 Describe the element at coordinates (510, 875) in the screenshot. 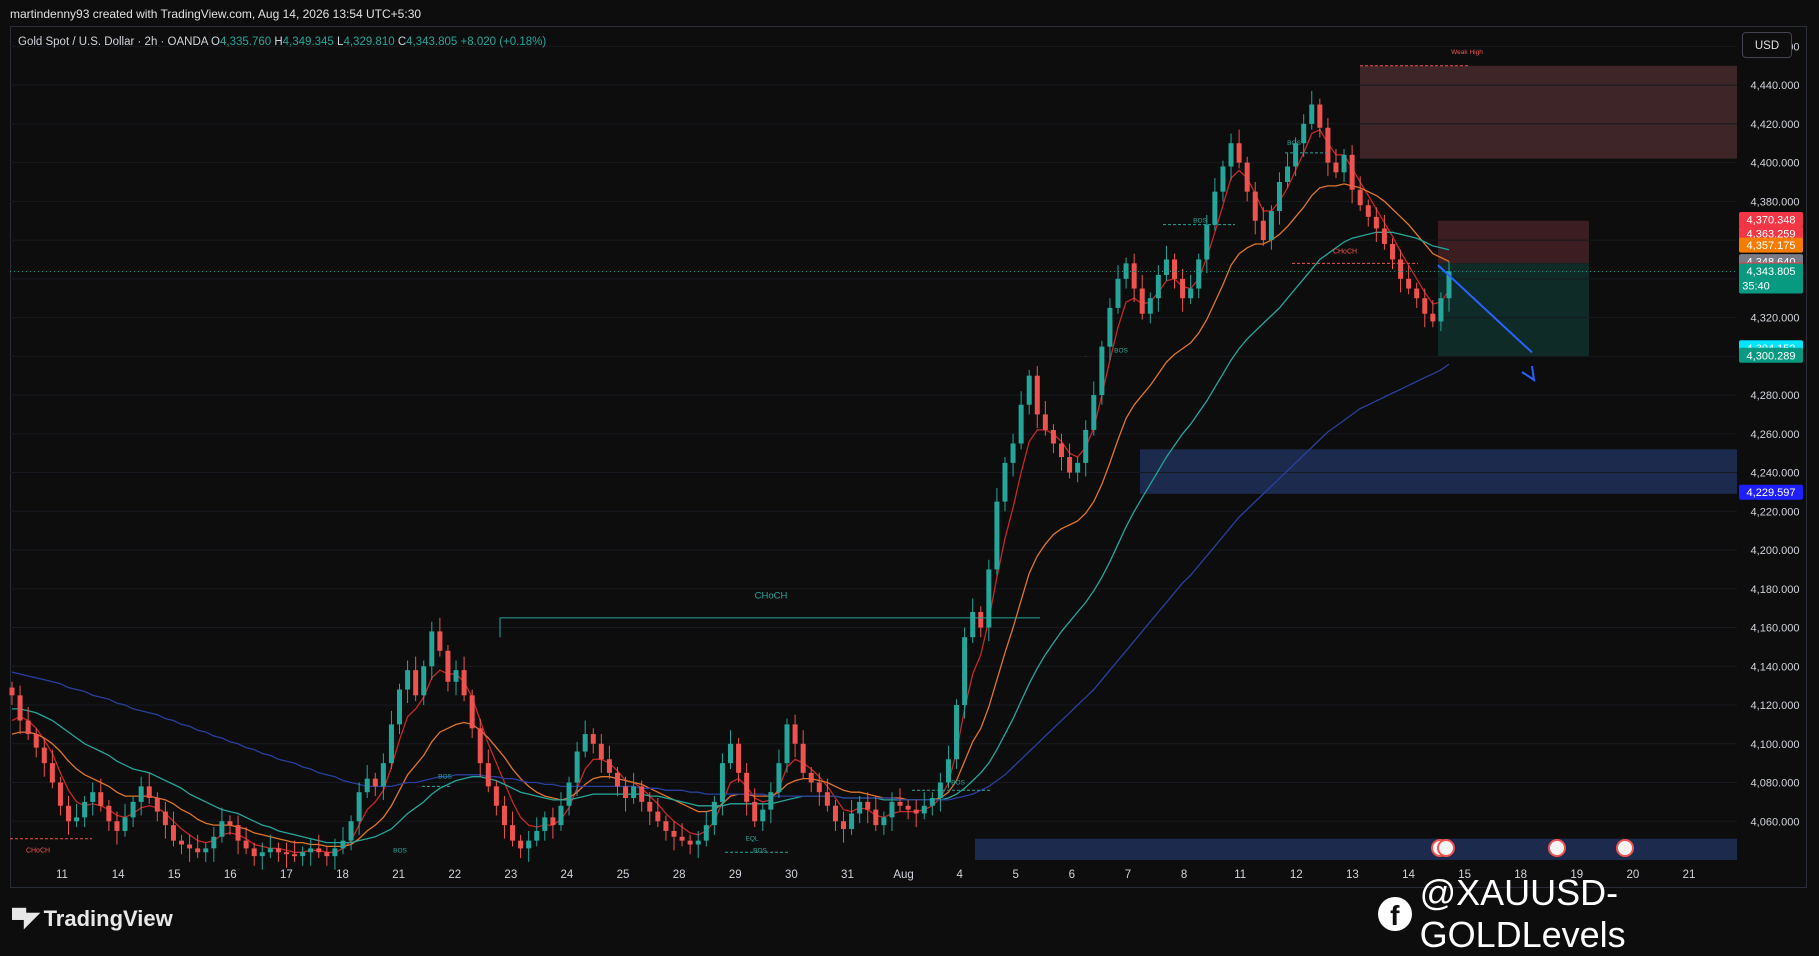

I see `x-tick-label: 23` at that location.